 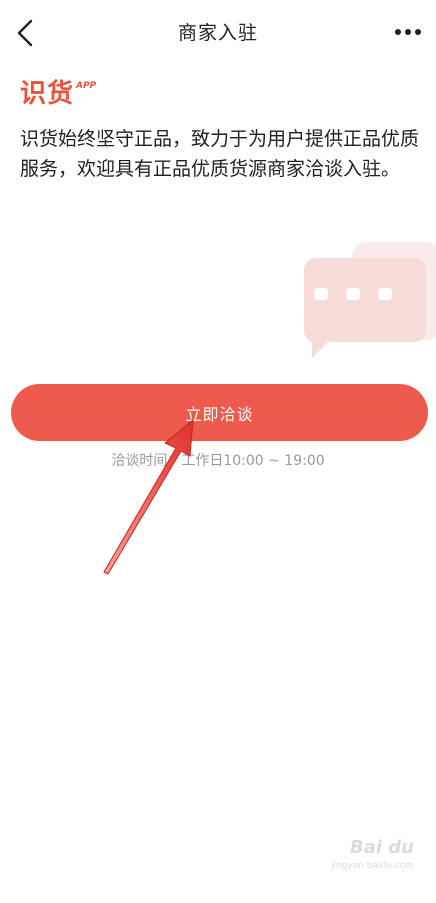 I want to click on page-title: 商家入驻, so click(x=217, y=33).